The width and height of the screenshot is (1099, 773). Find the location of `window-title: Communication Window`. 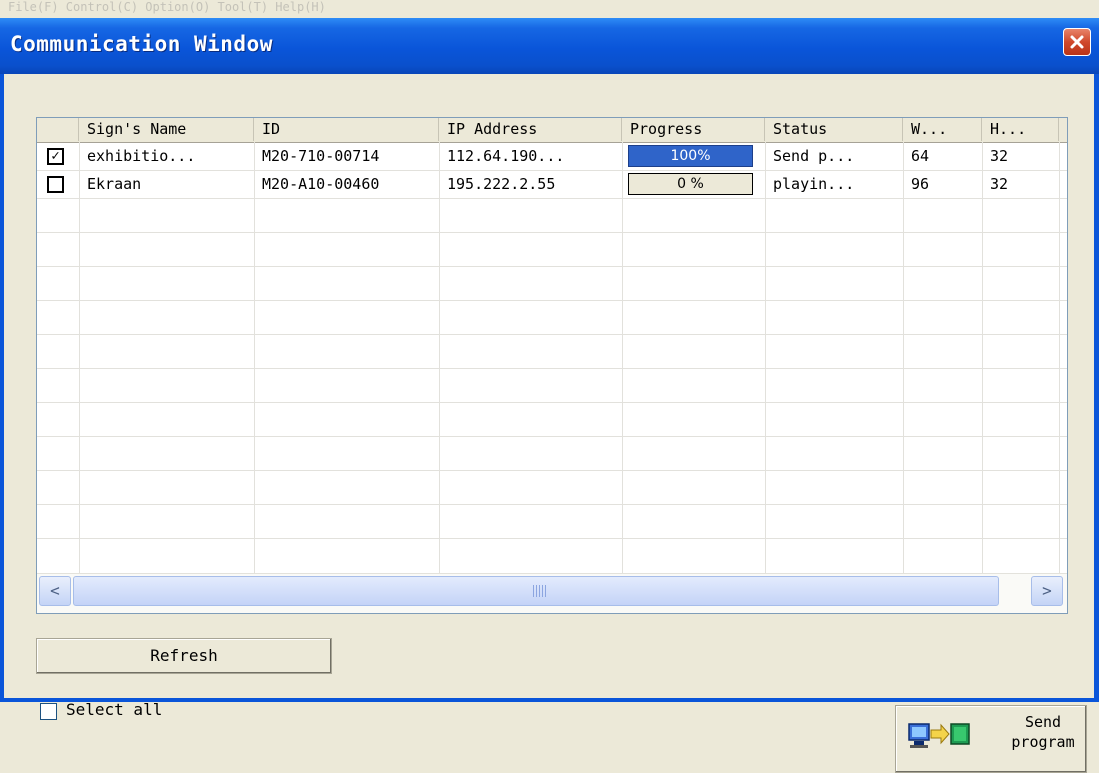

window-title: Communication Window is located at coordinates (141, 44).